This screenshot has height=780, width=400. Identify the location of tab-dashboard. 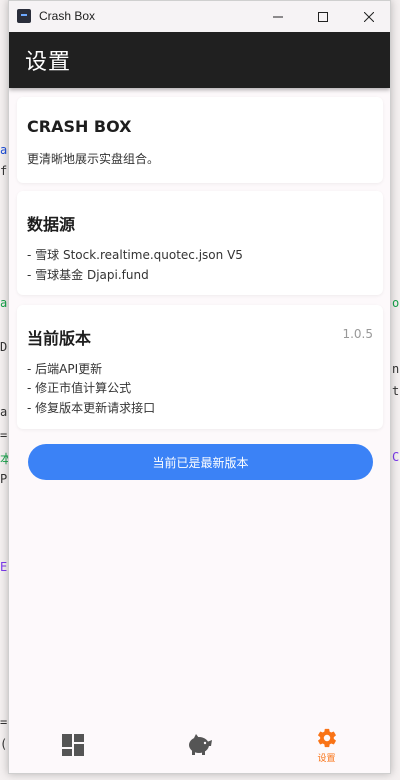
(72, 745).